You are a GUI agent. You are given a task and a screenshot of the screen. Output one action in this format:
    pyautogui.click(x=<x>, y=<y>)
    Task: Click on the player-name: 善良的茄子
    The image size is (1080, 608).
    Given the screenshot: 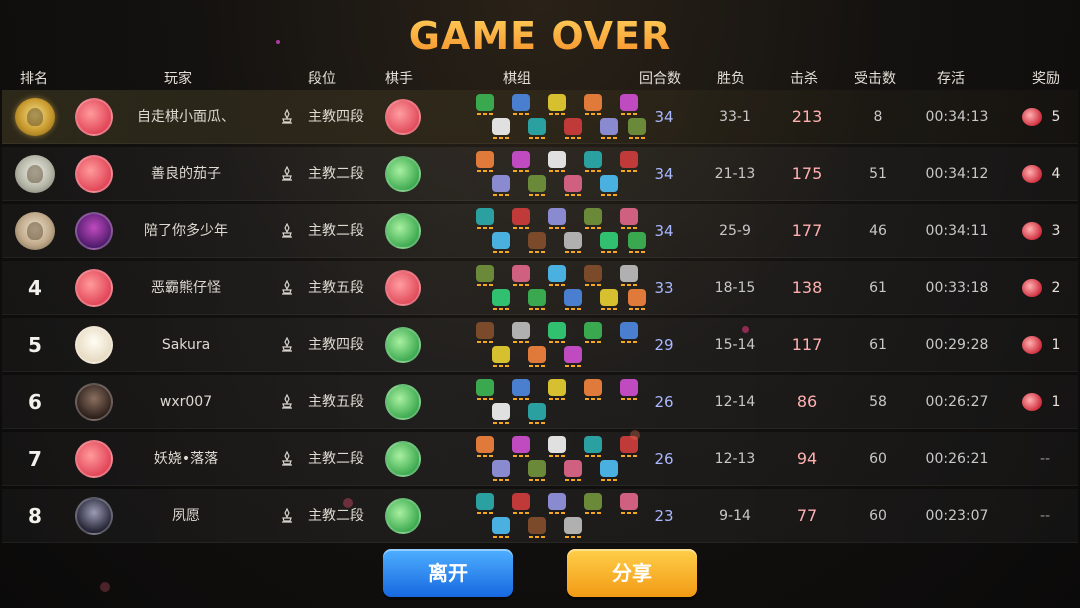 What is the action you would take?
    pyautogui.click(x=186, y=174)
    